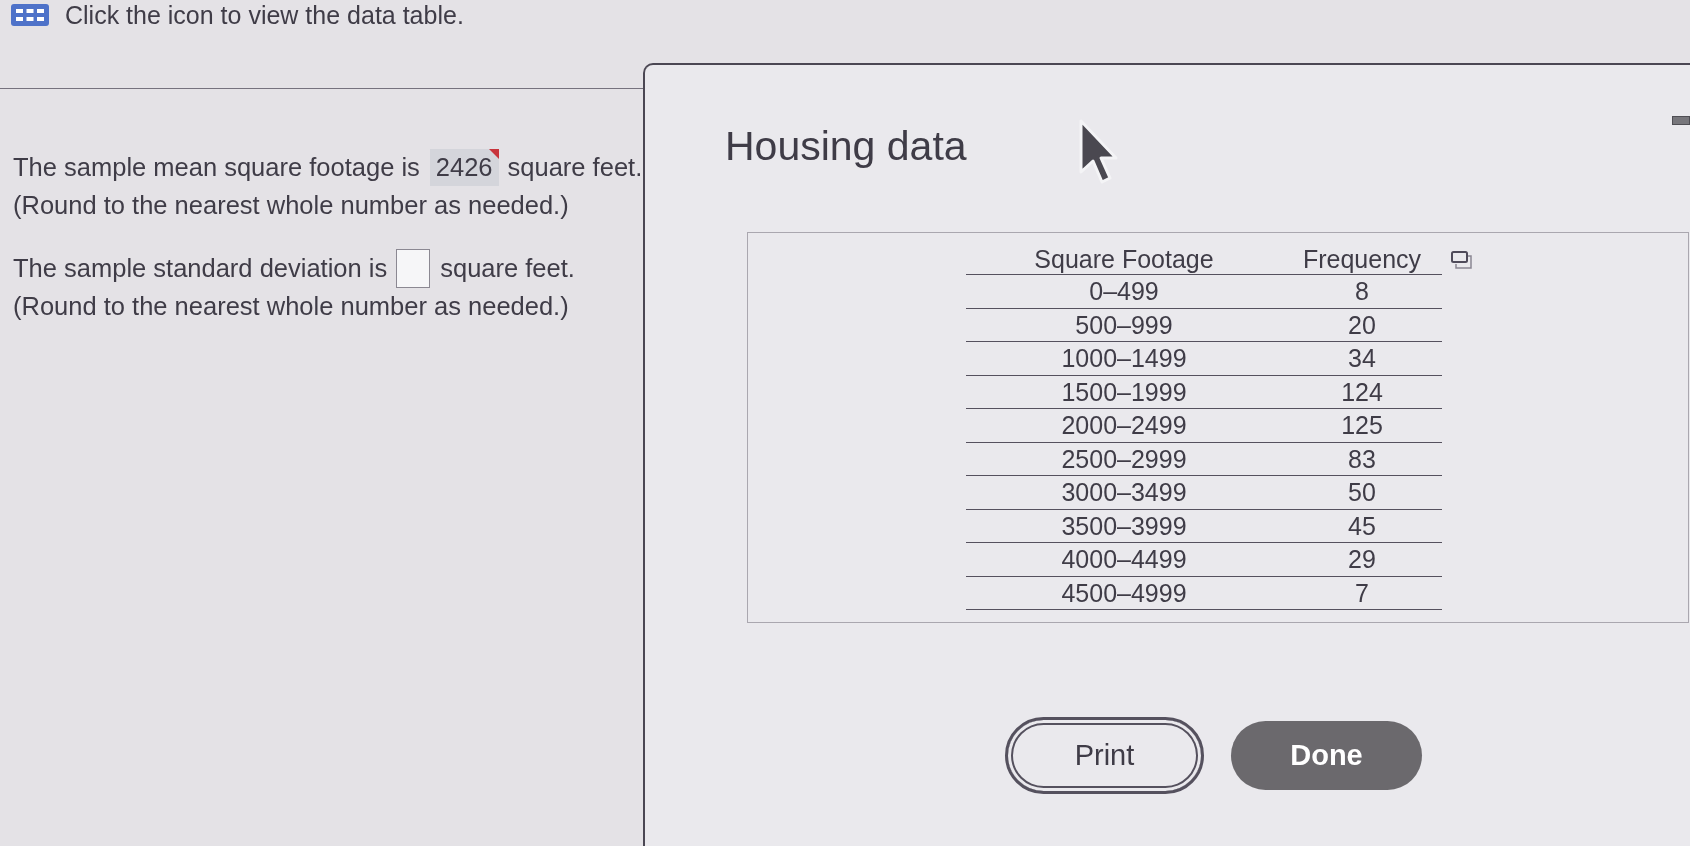 This screenshot has width=1690, height=846. I want to click on answer-field: 2426, so click(464, 167).